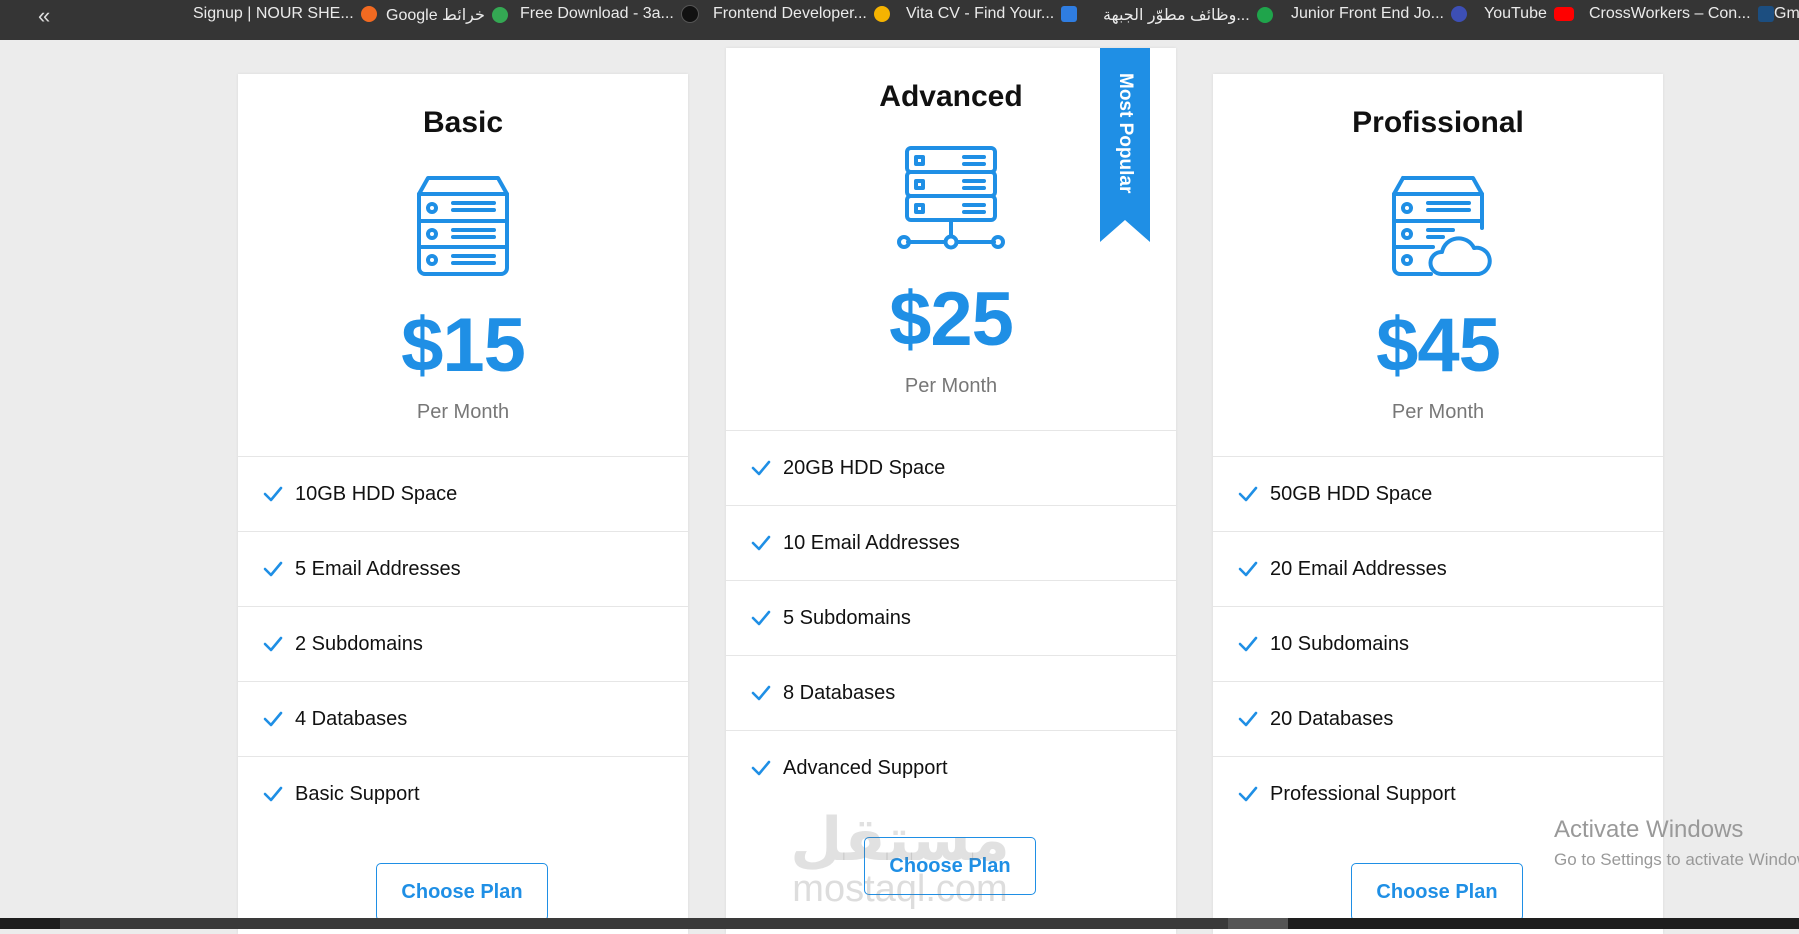  I want to click on bookmark-label: YouTube, so click(1515, 13).